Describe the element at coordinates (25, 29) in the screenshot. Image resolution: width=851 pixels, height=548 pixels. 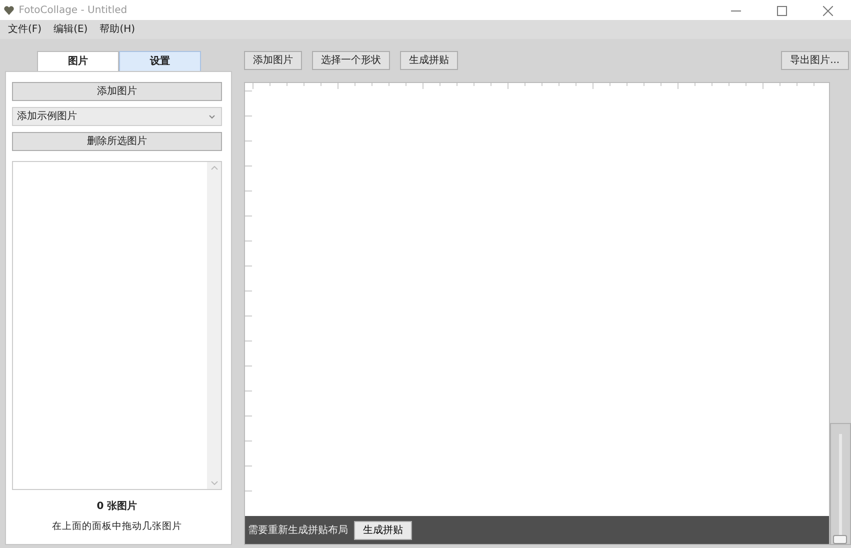
I see `menu-item: 文件(F)` at that location.